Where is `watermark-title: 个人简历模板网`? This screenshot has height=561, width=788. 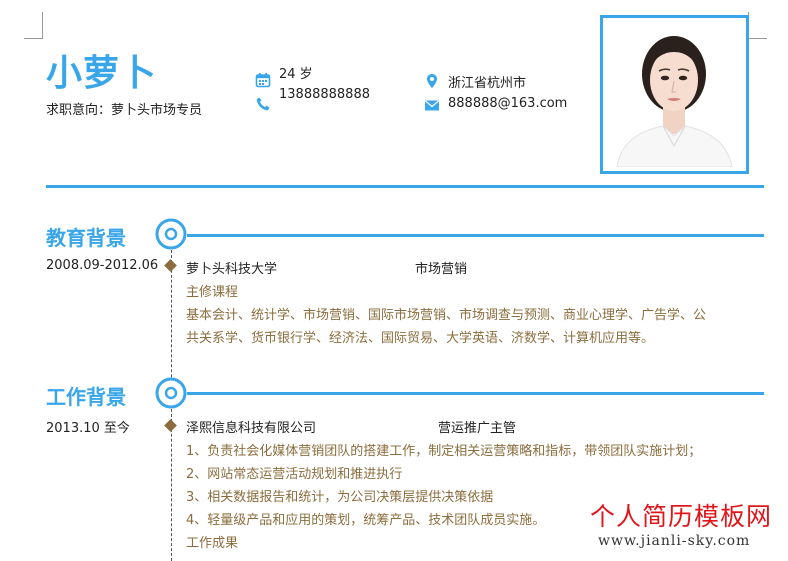
watermark-title: 个人简历模板网 is located at coordinates (681, 516).